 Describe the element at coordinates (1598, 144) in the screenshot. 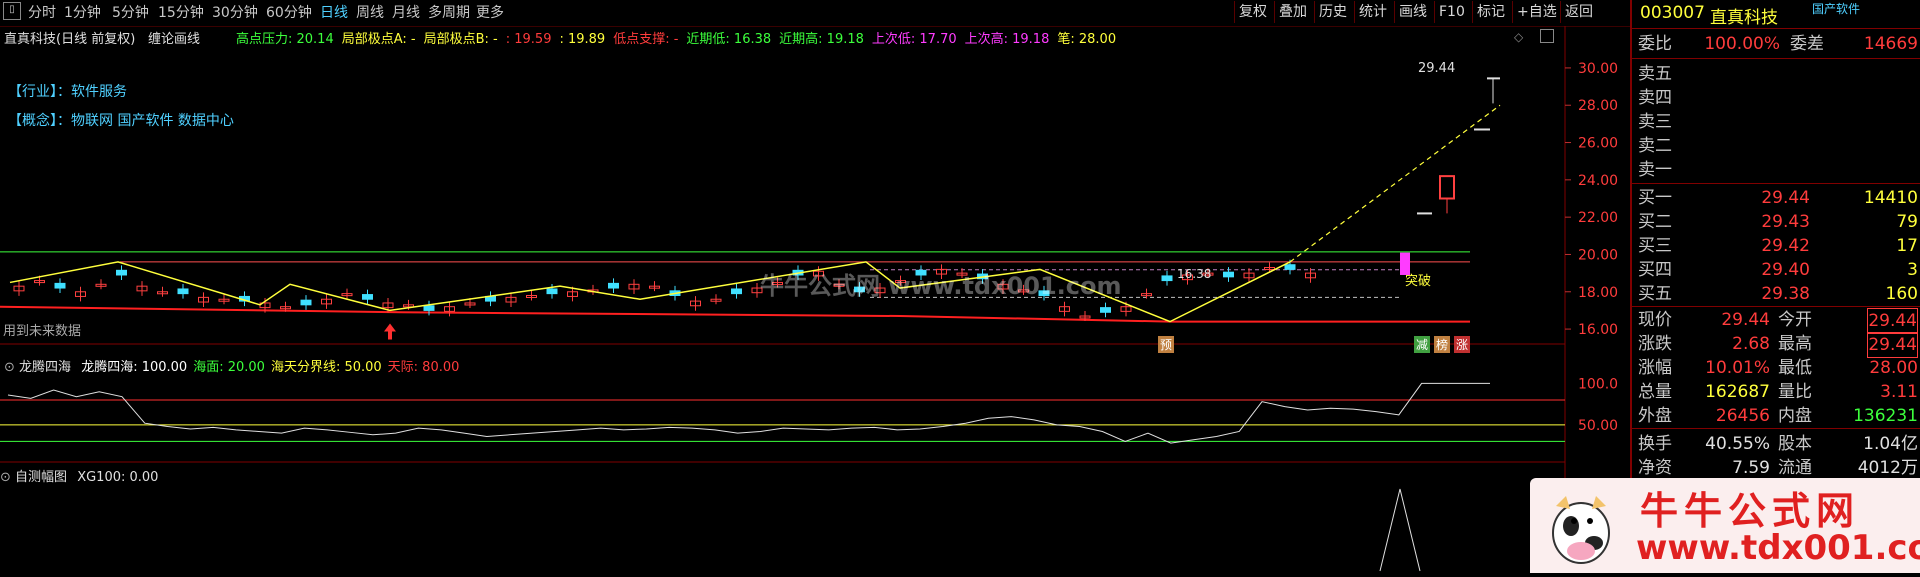

I see `price-tick-label: 26.00` at that location.